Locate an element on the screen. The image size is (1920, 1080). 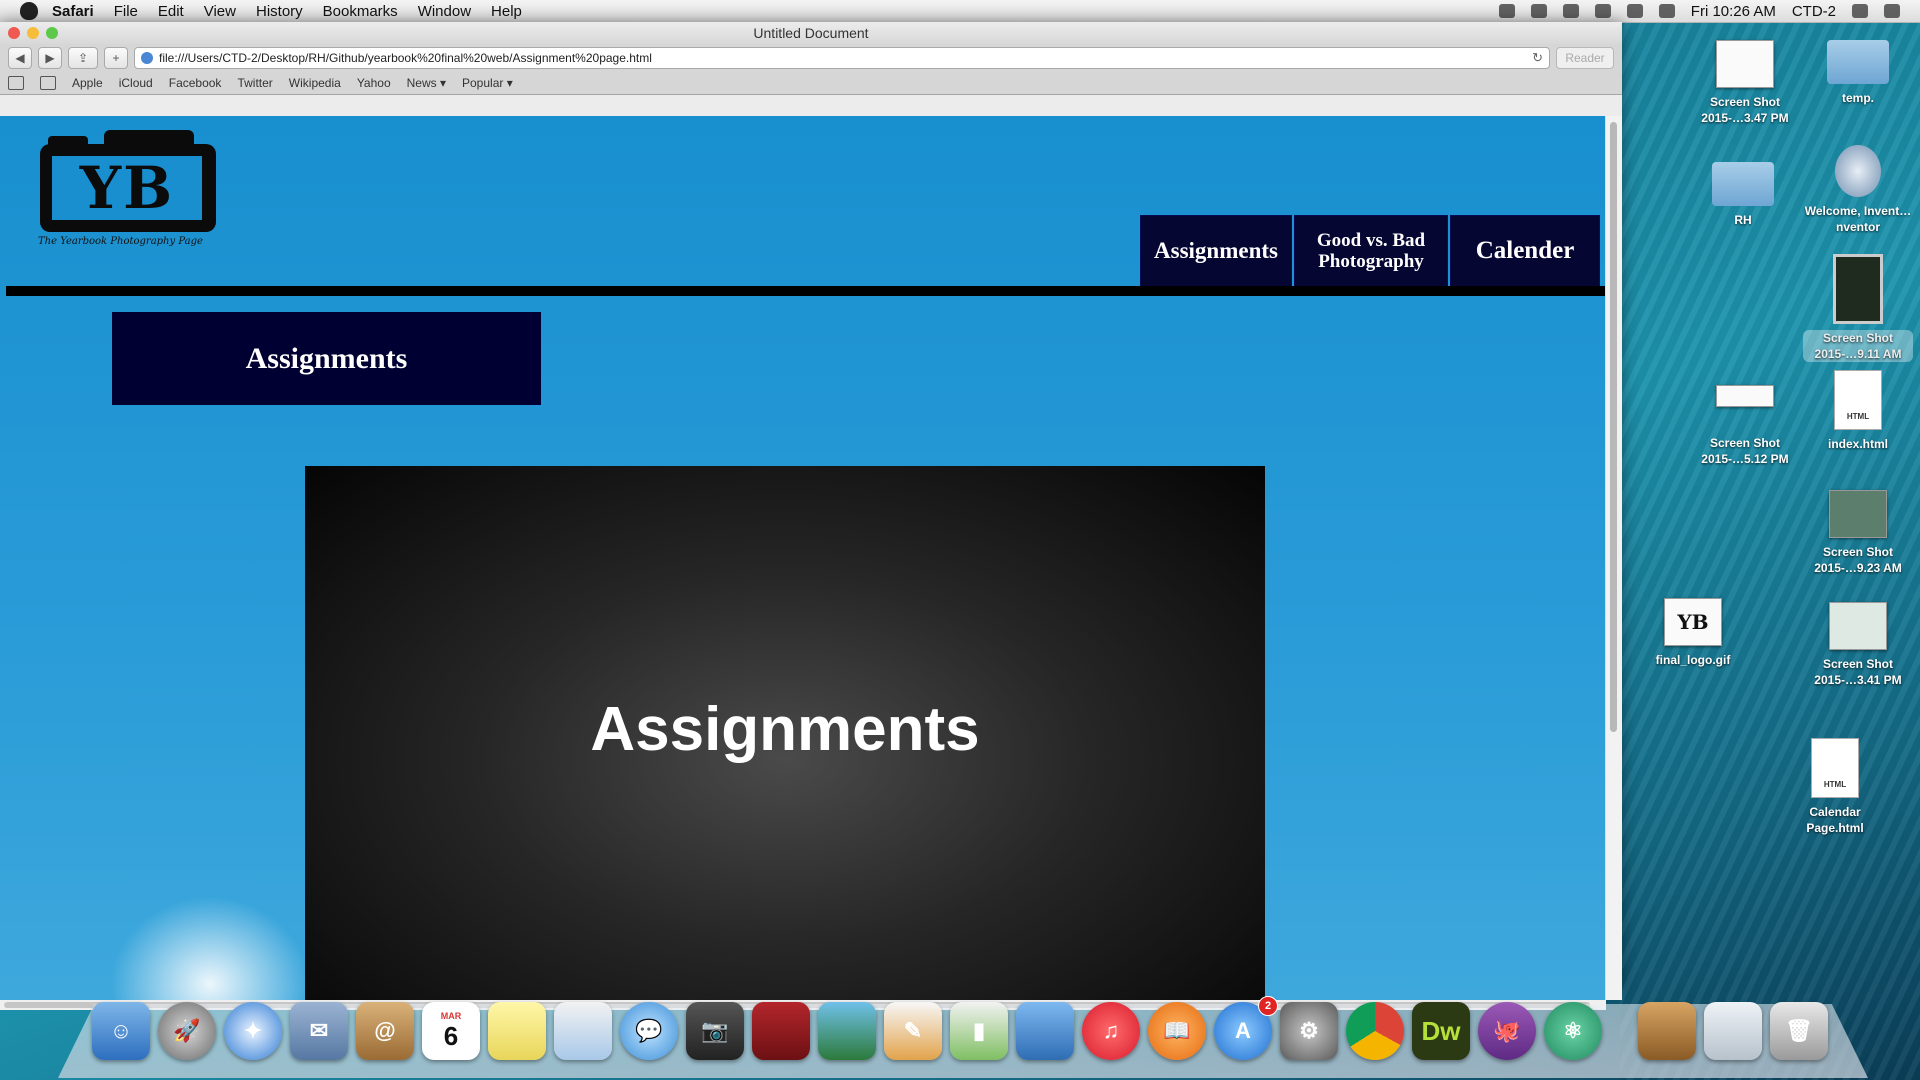
reading-list-icon is located at coordinates (16, 83).